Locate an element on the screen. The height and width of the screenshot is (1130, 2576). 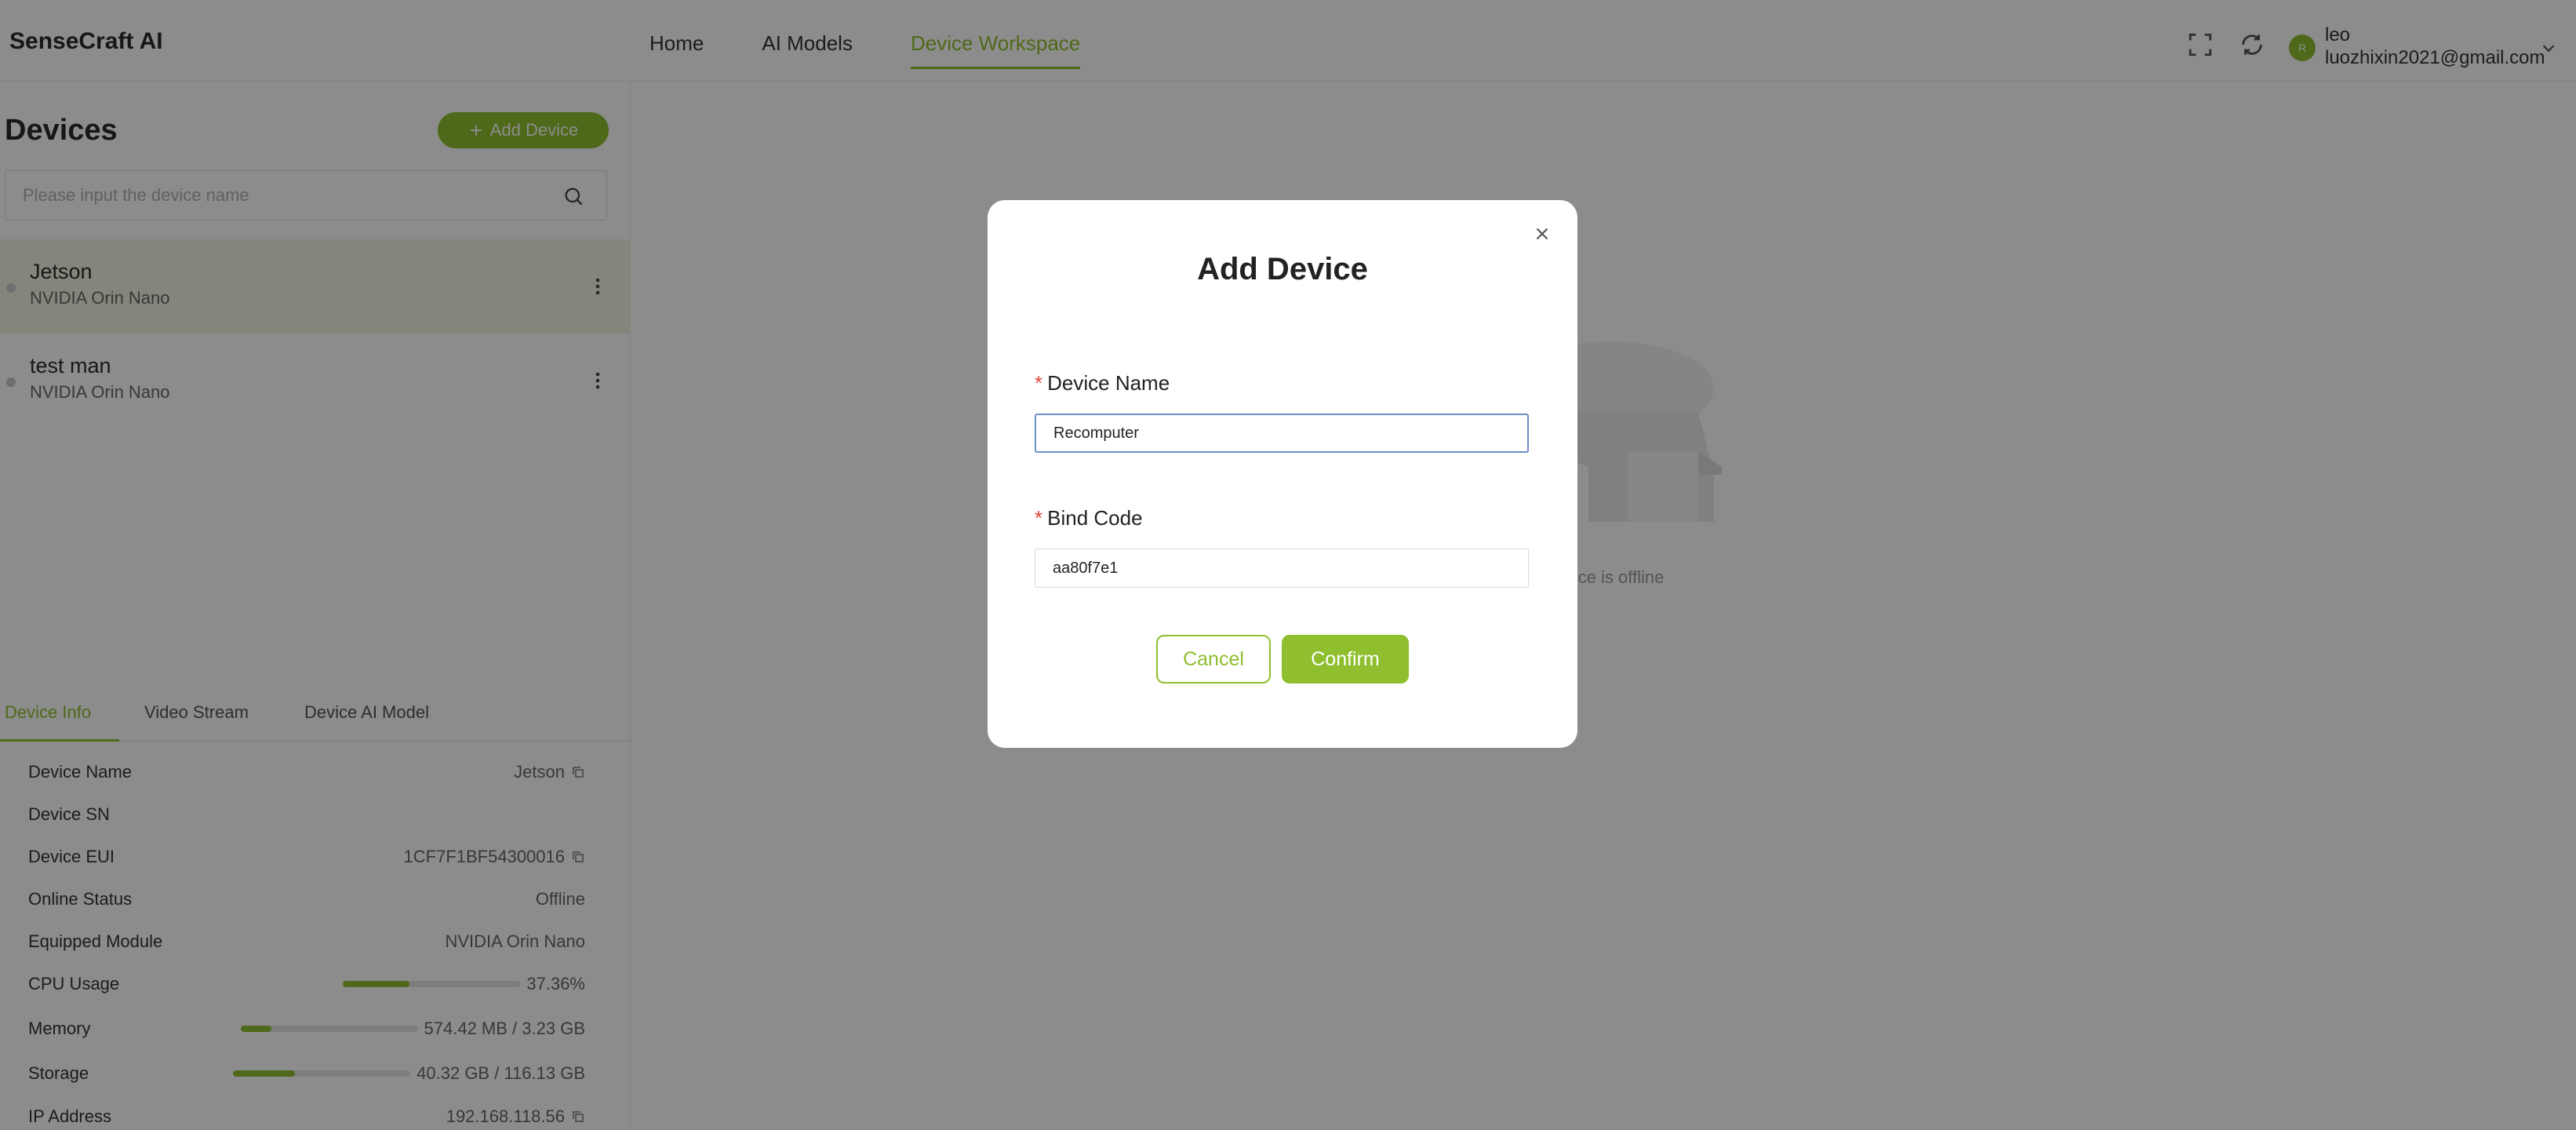
close-icon is located at coordinates (1542, 234).